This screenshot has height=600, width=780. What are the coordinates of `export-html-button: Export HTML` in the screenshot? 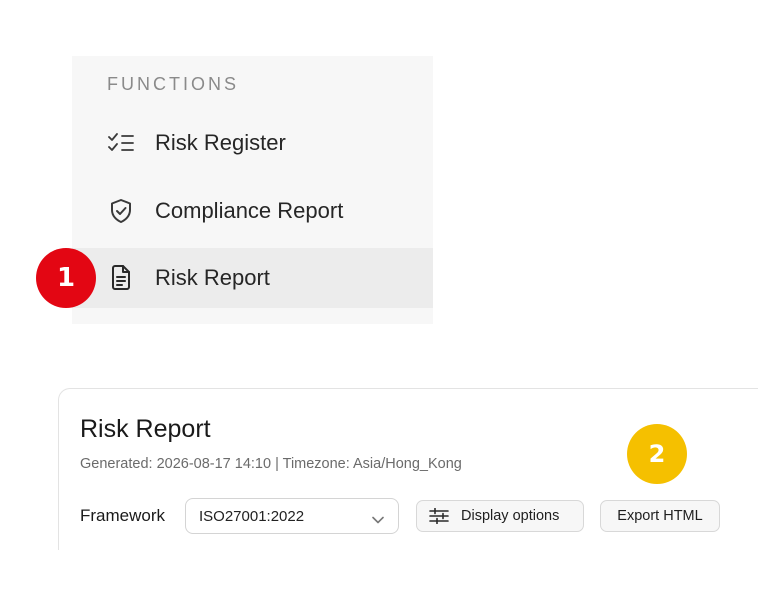 It's located at (660, 516).